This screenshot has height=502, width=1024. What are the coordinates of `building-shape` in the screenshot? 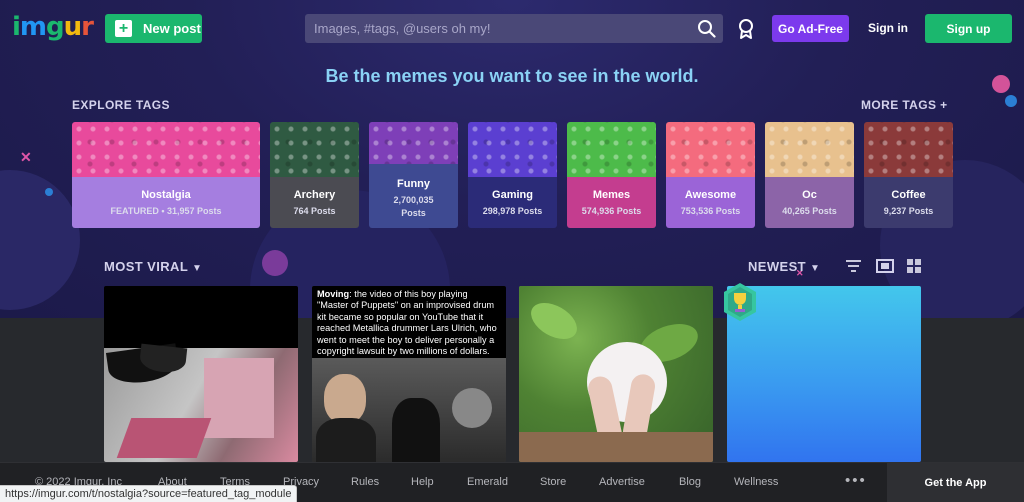 It's located at (239, 398).